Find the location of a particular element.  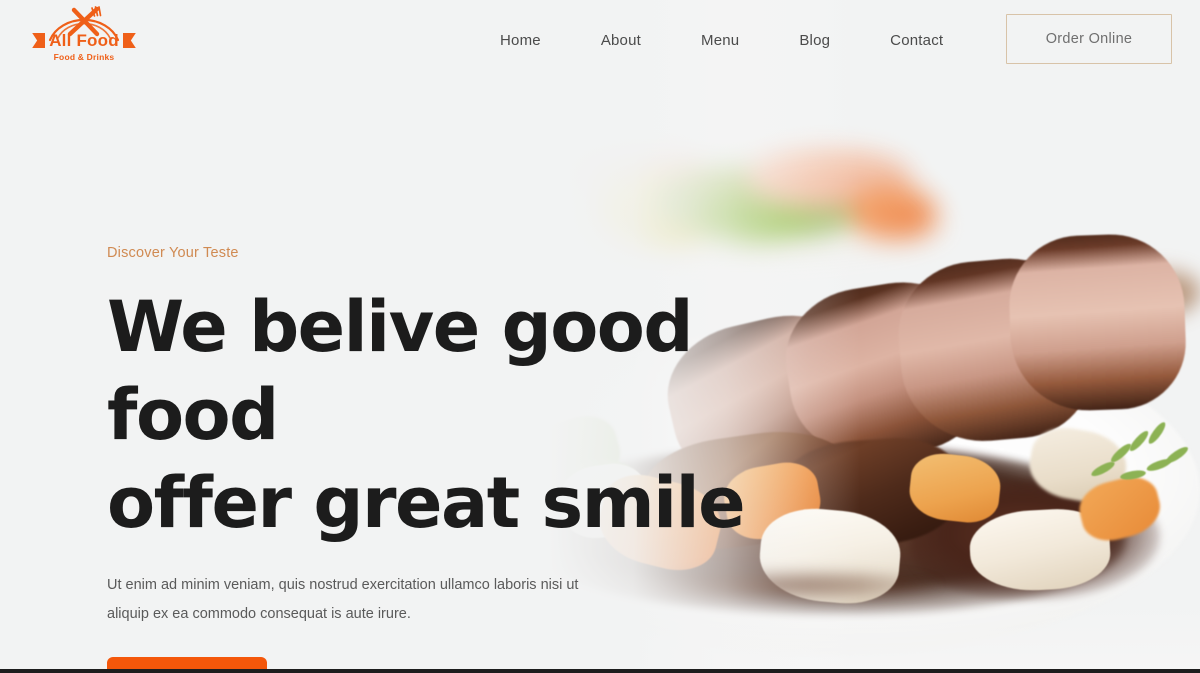

nav-item-menu: Menu is located at coordinates (720, 40).